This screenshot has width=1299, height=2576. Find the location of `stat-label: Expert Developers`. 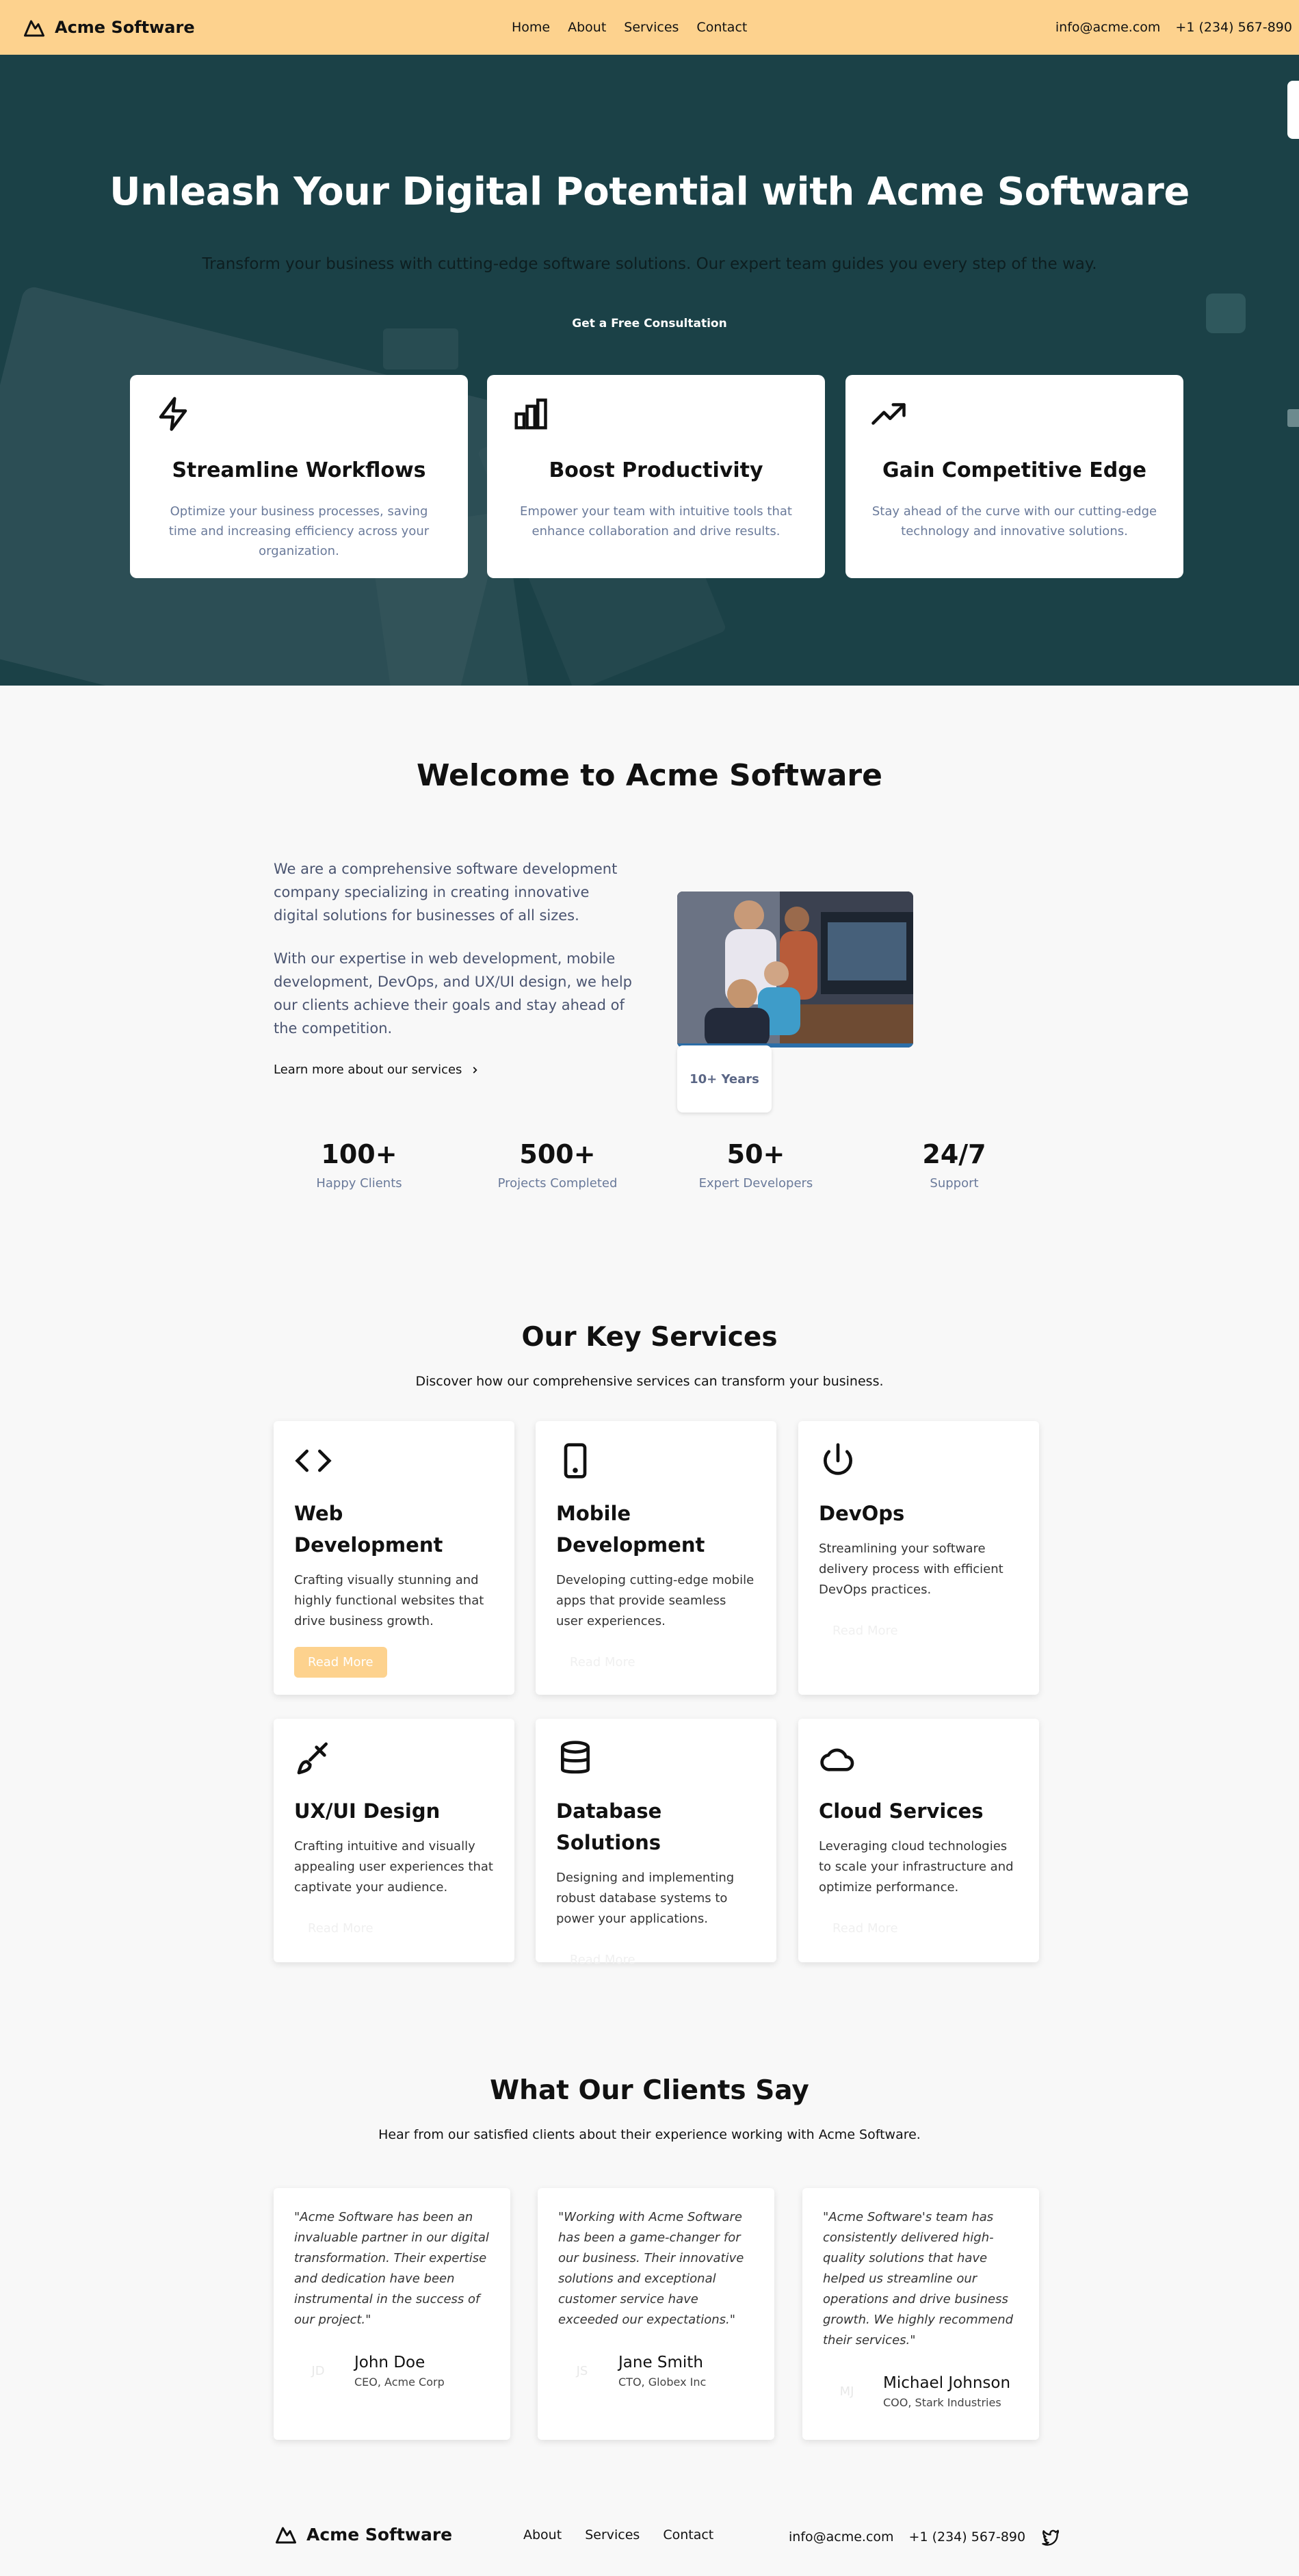

stat-label: Expert Developers is located at coordinates (755, 1183).